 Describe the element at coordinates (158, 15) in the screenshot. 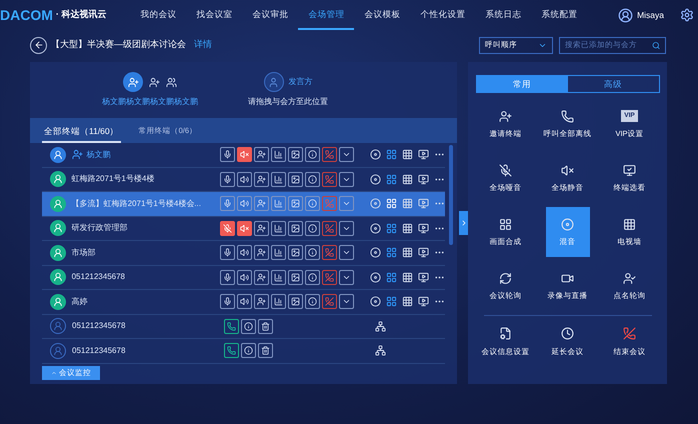

I see `nav-tab: 我的会议` at that location.